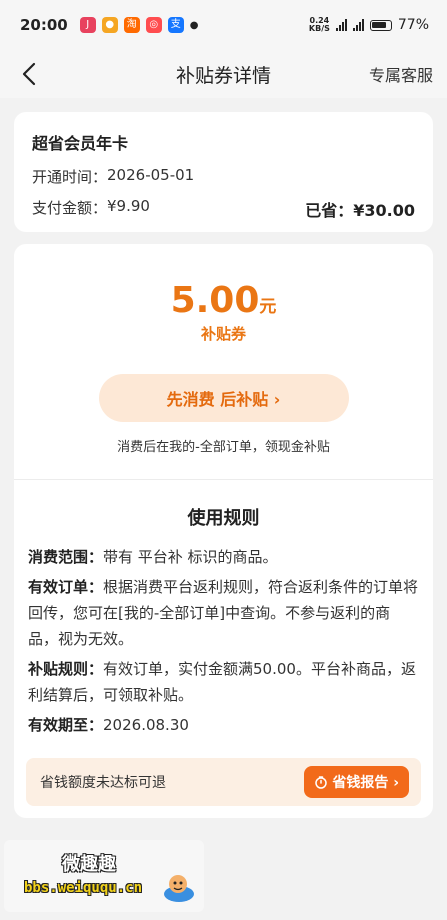 This screenshot has width=447, height=920. What do you see at coordinates (223, 682) in the screenshot?
I see `rule-item: 补贴规则：有效订单，实付金额满50.00。平台补商品，返利结算后，可领取补贴。` at bounding box center [223, 682].